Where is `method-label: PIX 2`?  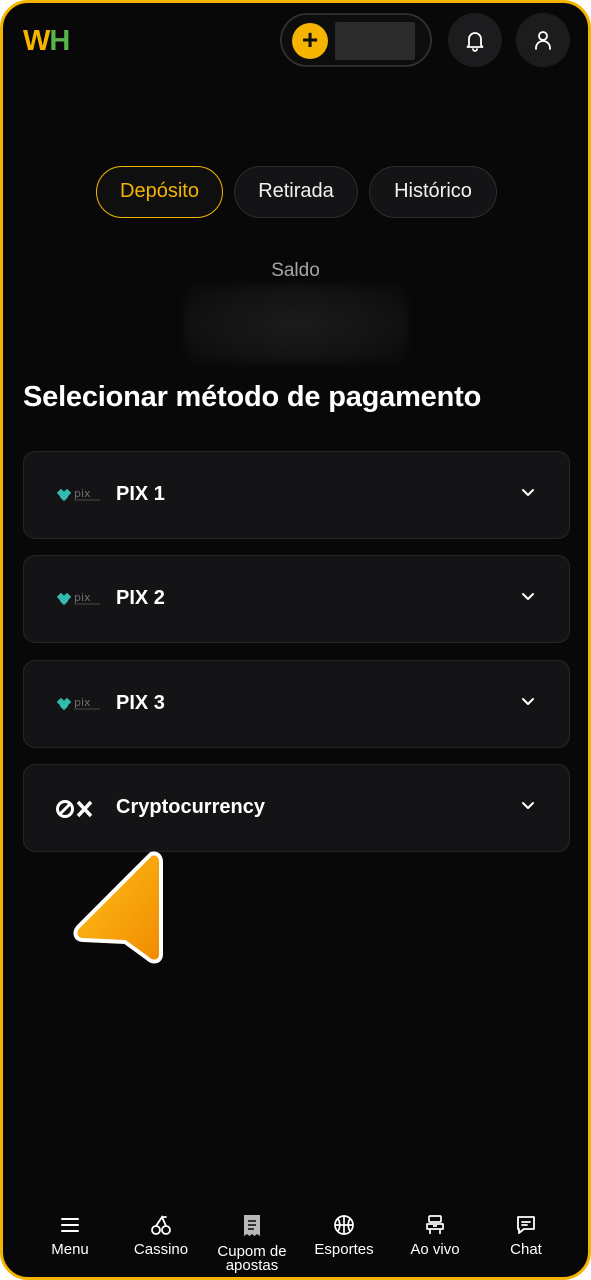 method-label: PIX 2 is located at coordinates (140, 598).